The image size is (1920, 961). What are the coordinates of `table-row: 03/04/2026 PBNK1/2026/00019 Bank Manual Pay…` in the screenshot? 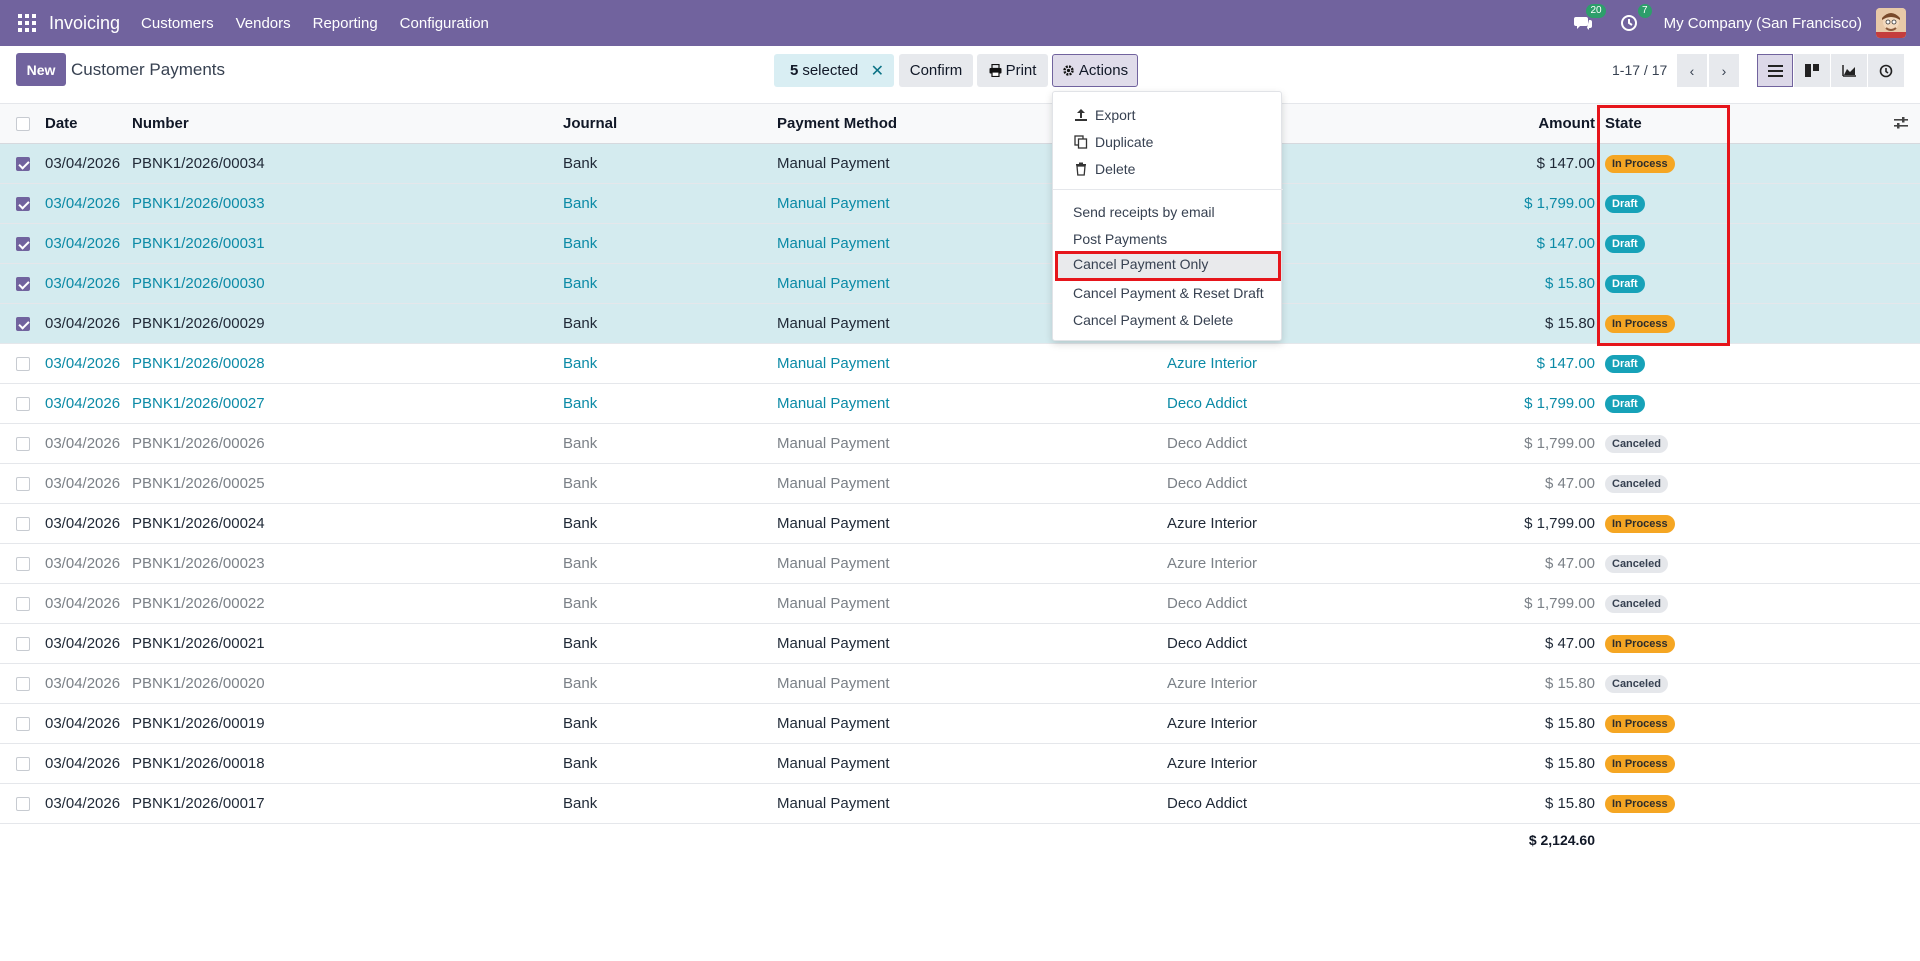 It's located at (960, 724).